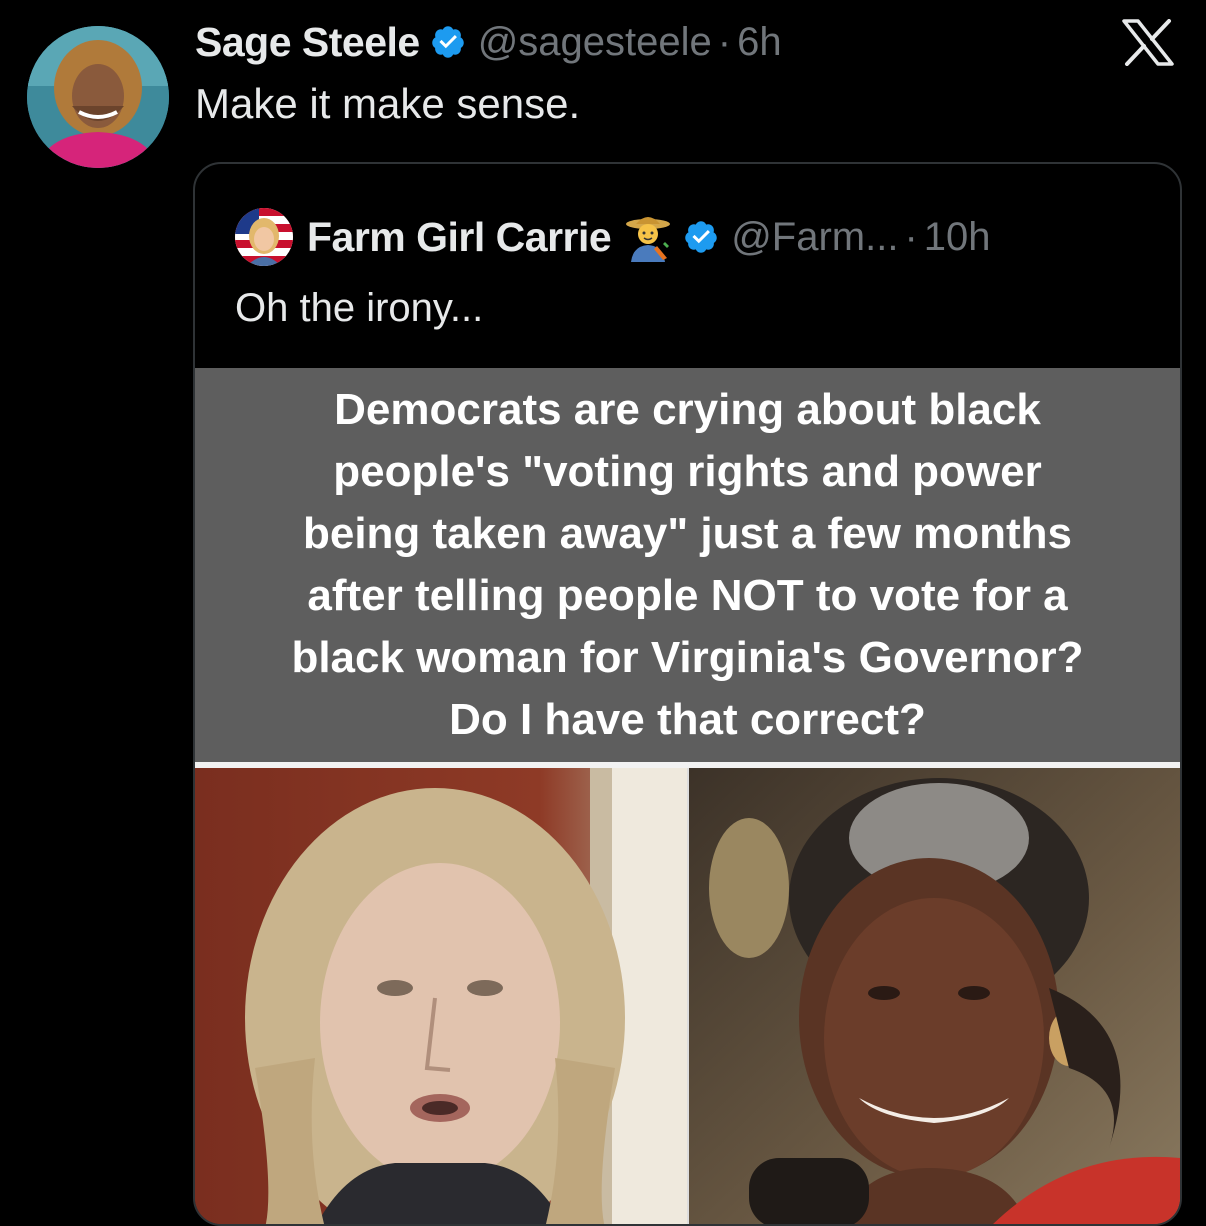 The height and width of the screenshot is (1226, 1206). I want to click on author-avatar, so click(98, 97).